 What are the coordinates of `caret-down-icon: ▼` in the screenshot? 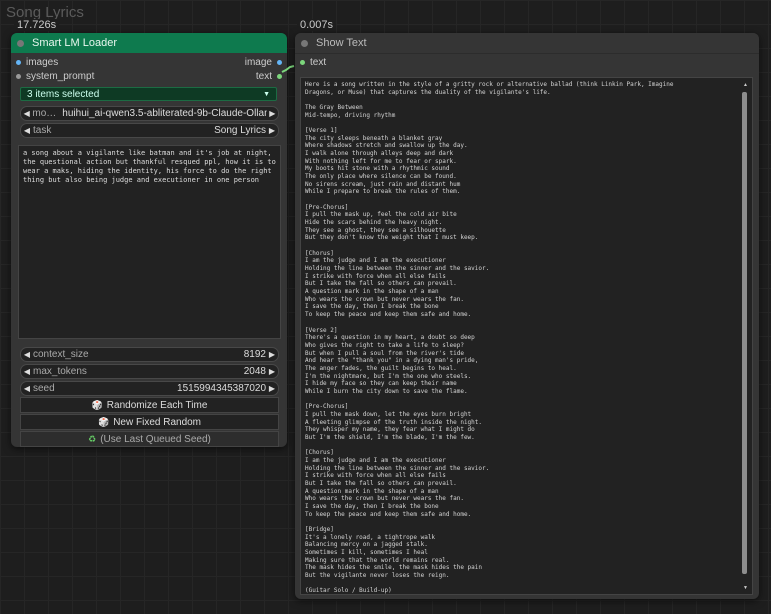 It's located at (266, 94).